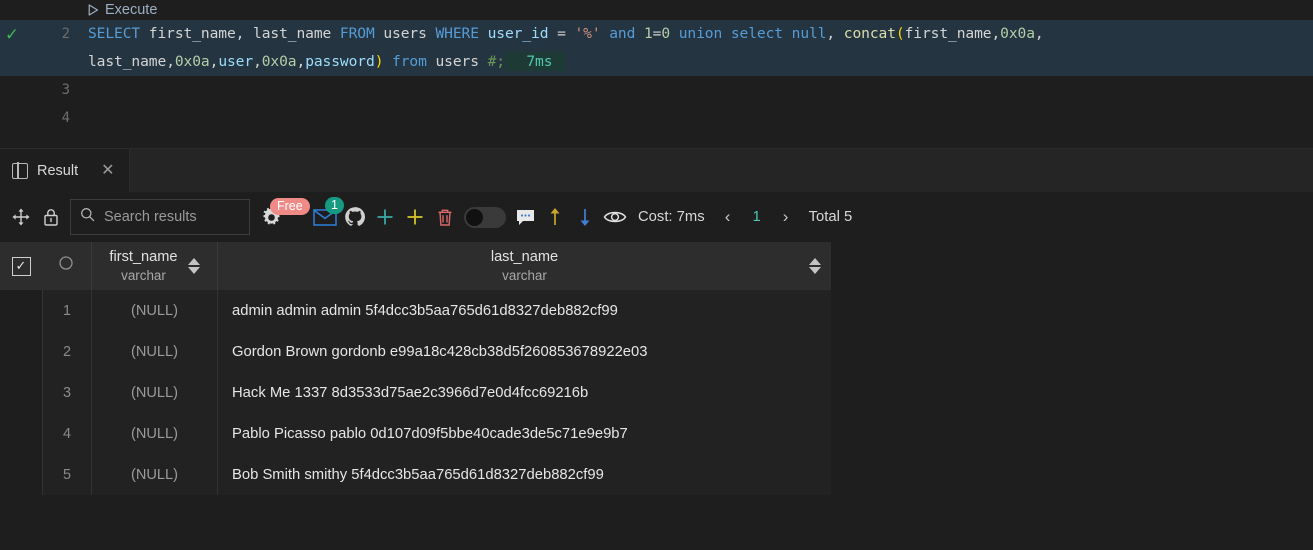 The width and height of the screenshot is (1313, 550). Describe the element at coordinates (415, 217) in the screenshot. I see `plus-yellow-icon` at that location.